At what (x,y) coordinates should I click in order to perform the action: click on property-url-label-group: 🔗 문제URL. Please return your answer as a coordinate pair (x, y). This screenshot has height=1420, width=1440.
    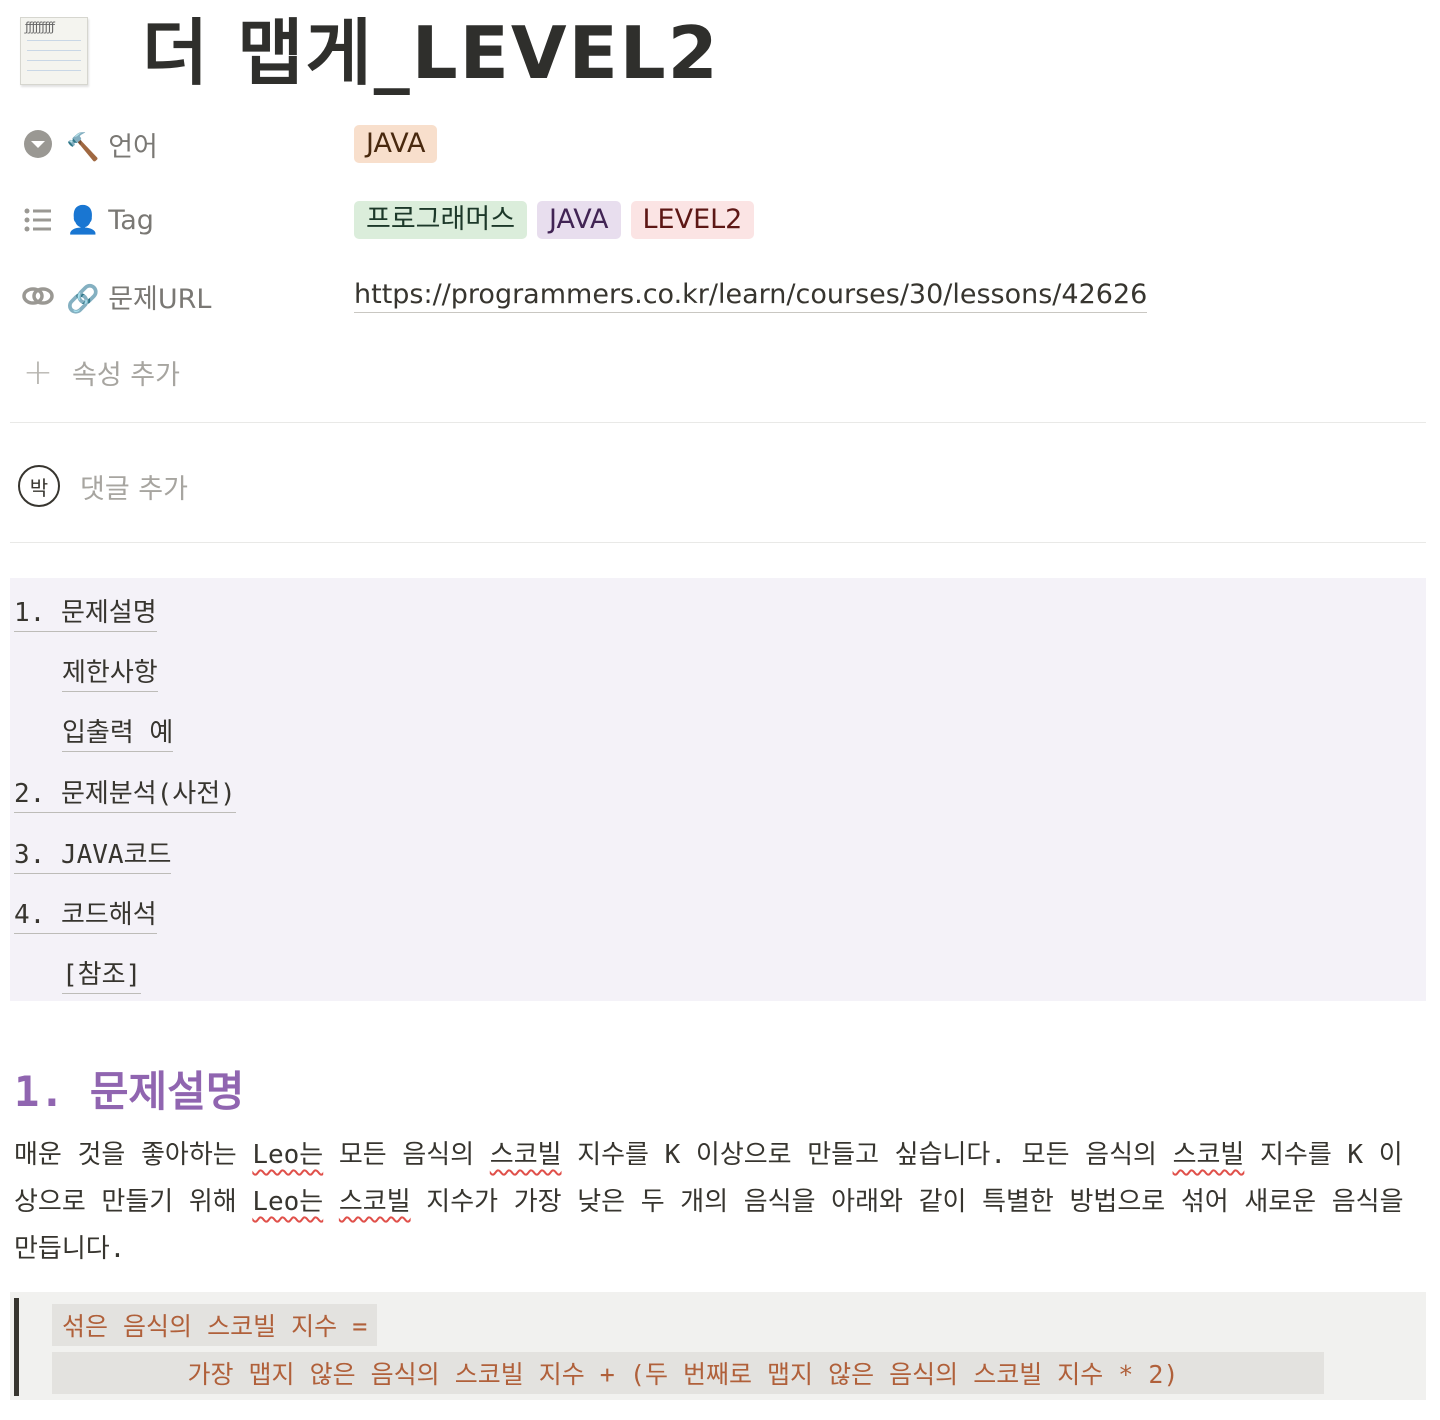
    Looking at the image, I should click on (186, 296).